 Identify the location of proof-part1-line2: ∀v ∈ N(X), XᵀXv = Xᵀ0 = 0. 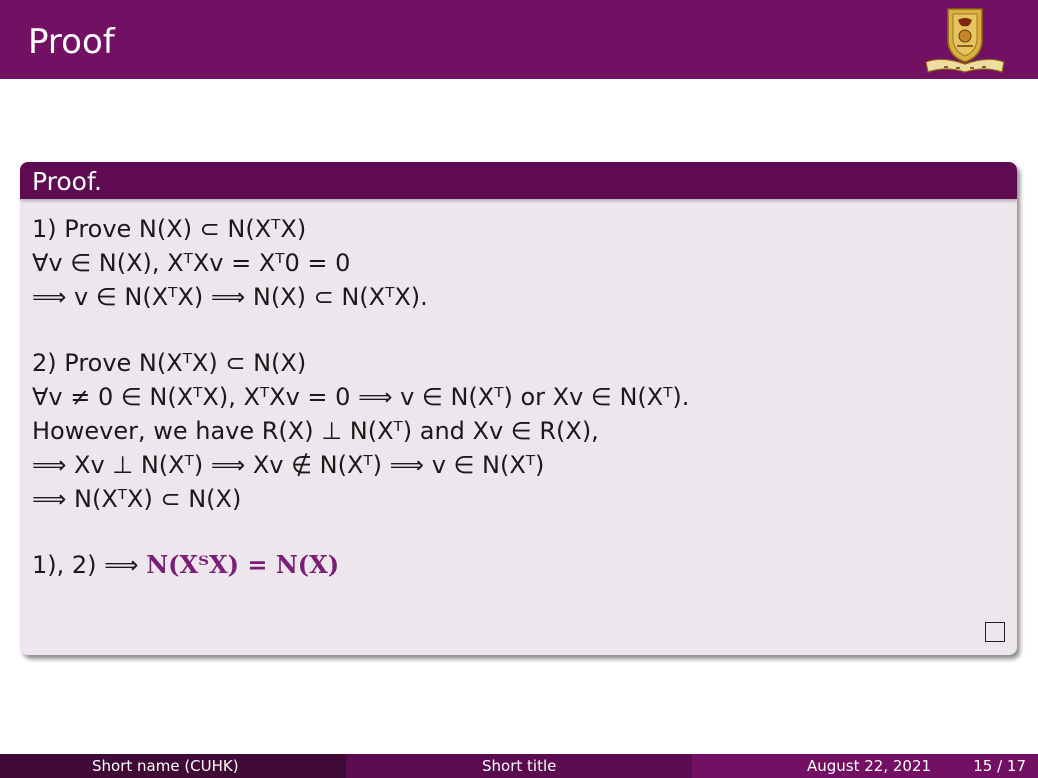
(191, 263).